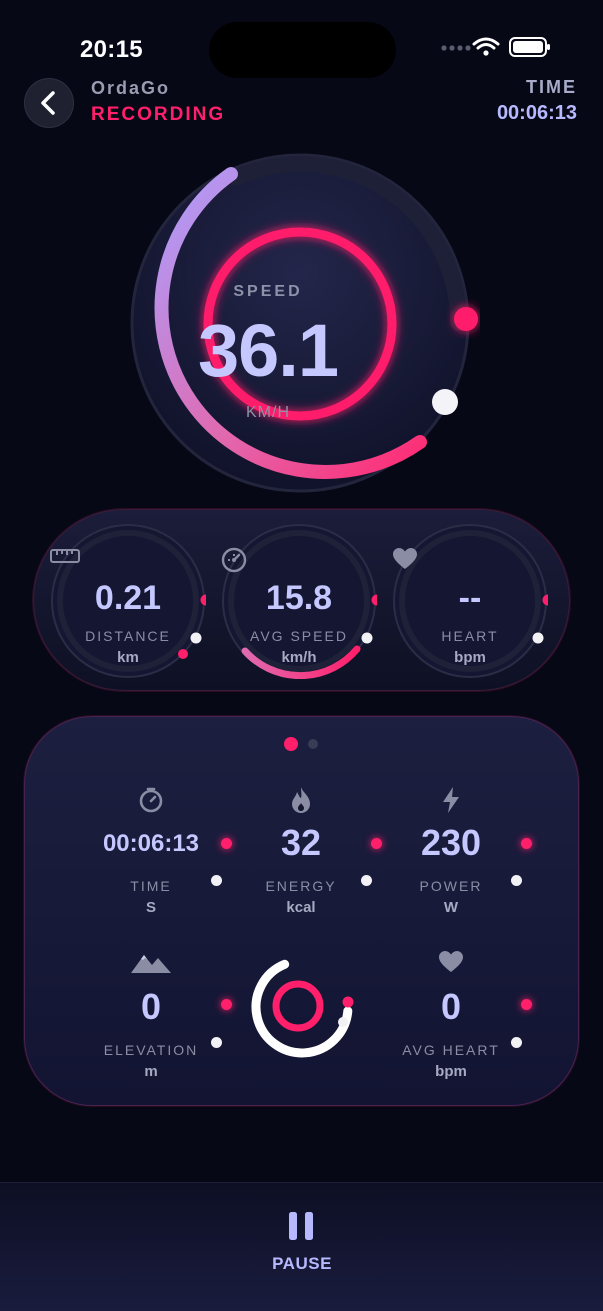 This screenshot has width=603, height=1311. I want to click on stat-energy-value: 32, so click(301, 842).